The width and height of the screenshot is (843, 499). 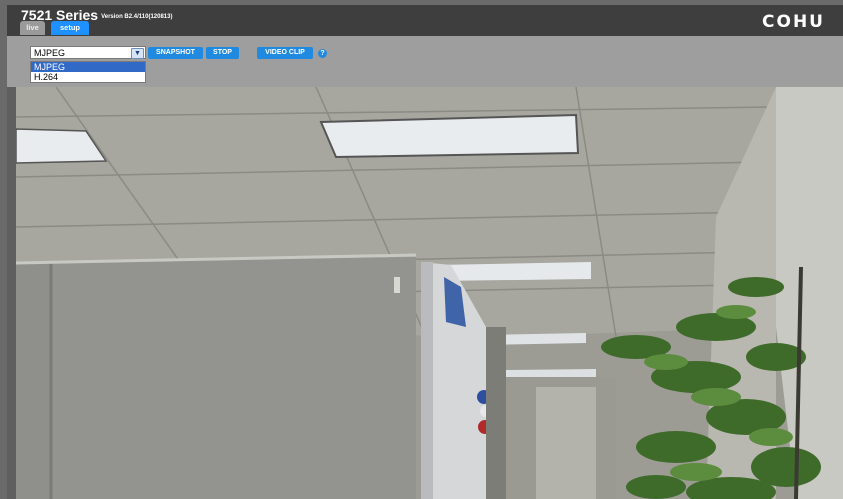 What do you see at coordinates (11, 293) in the screenshot?
I see `video-left-border` at bounding box center [11, 293].